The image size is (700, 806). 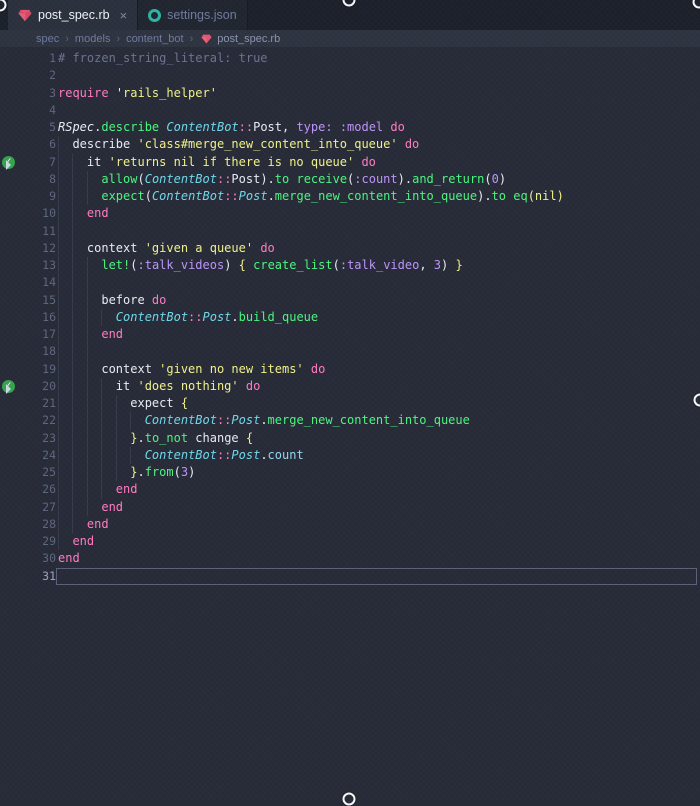 I want to click on code-line: 25 }.from(3), so click(x=350, y=472).